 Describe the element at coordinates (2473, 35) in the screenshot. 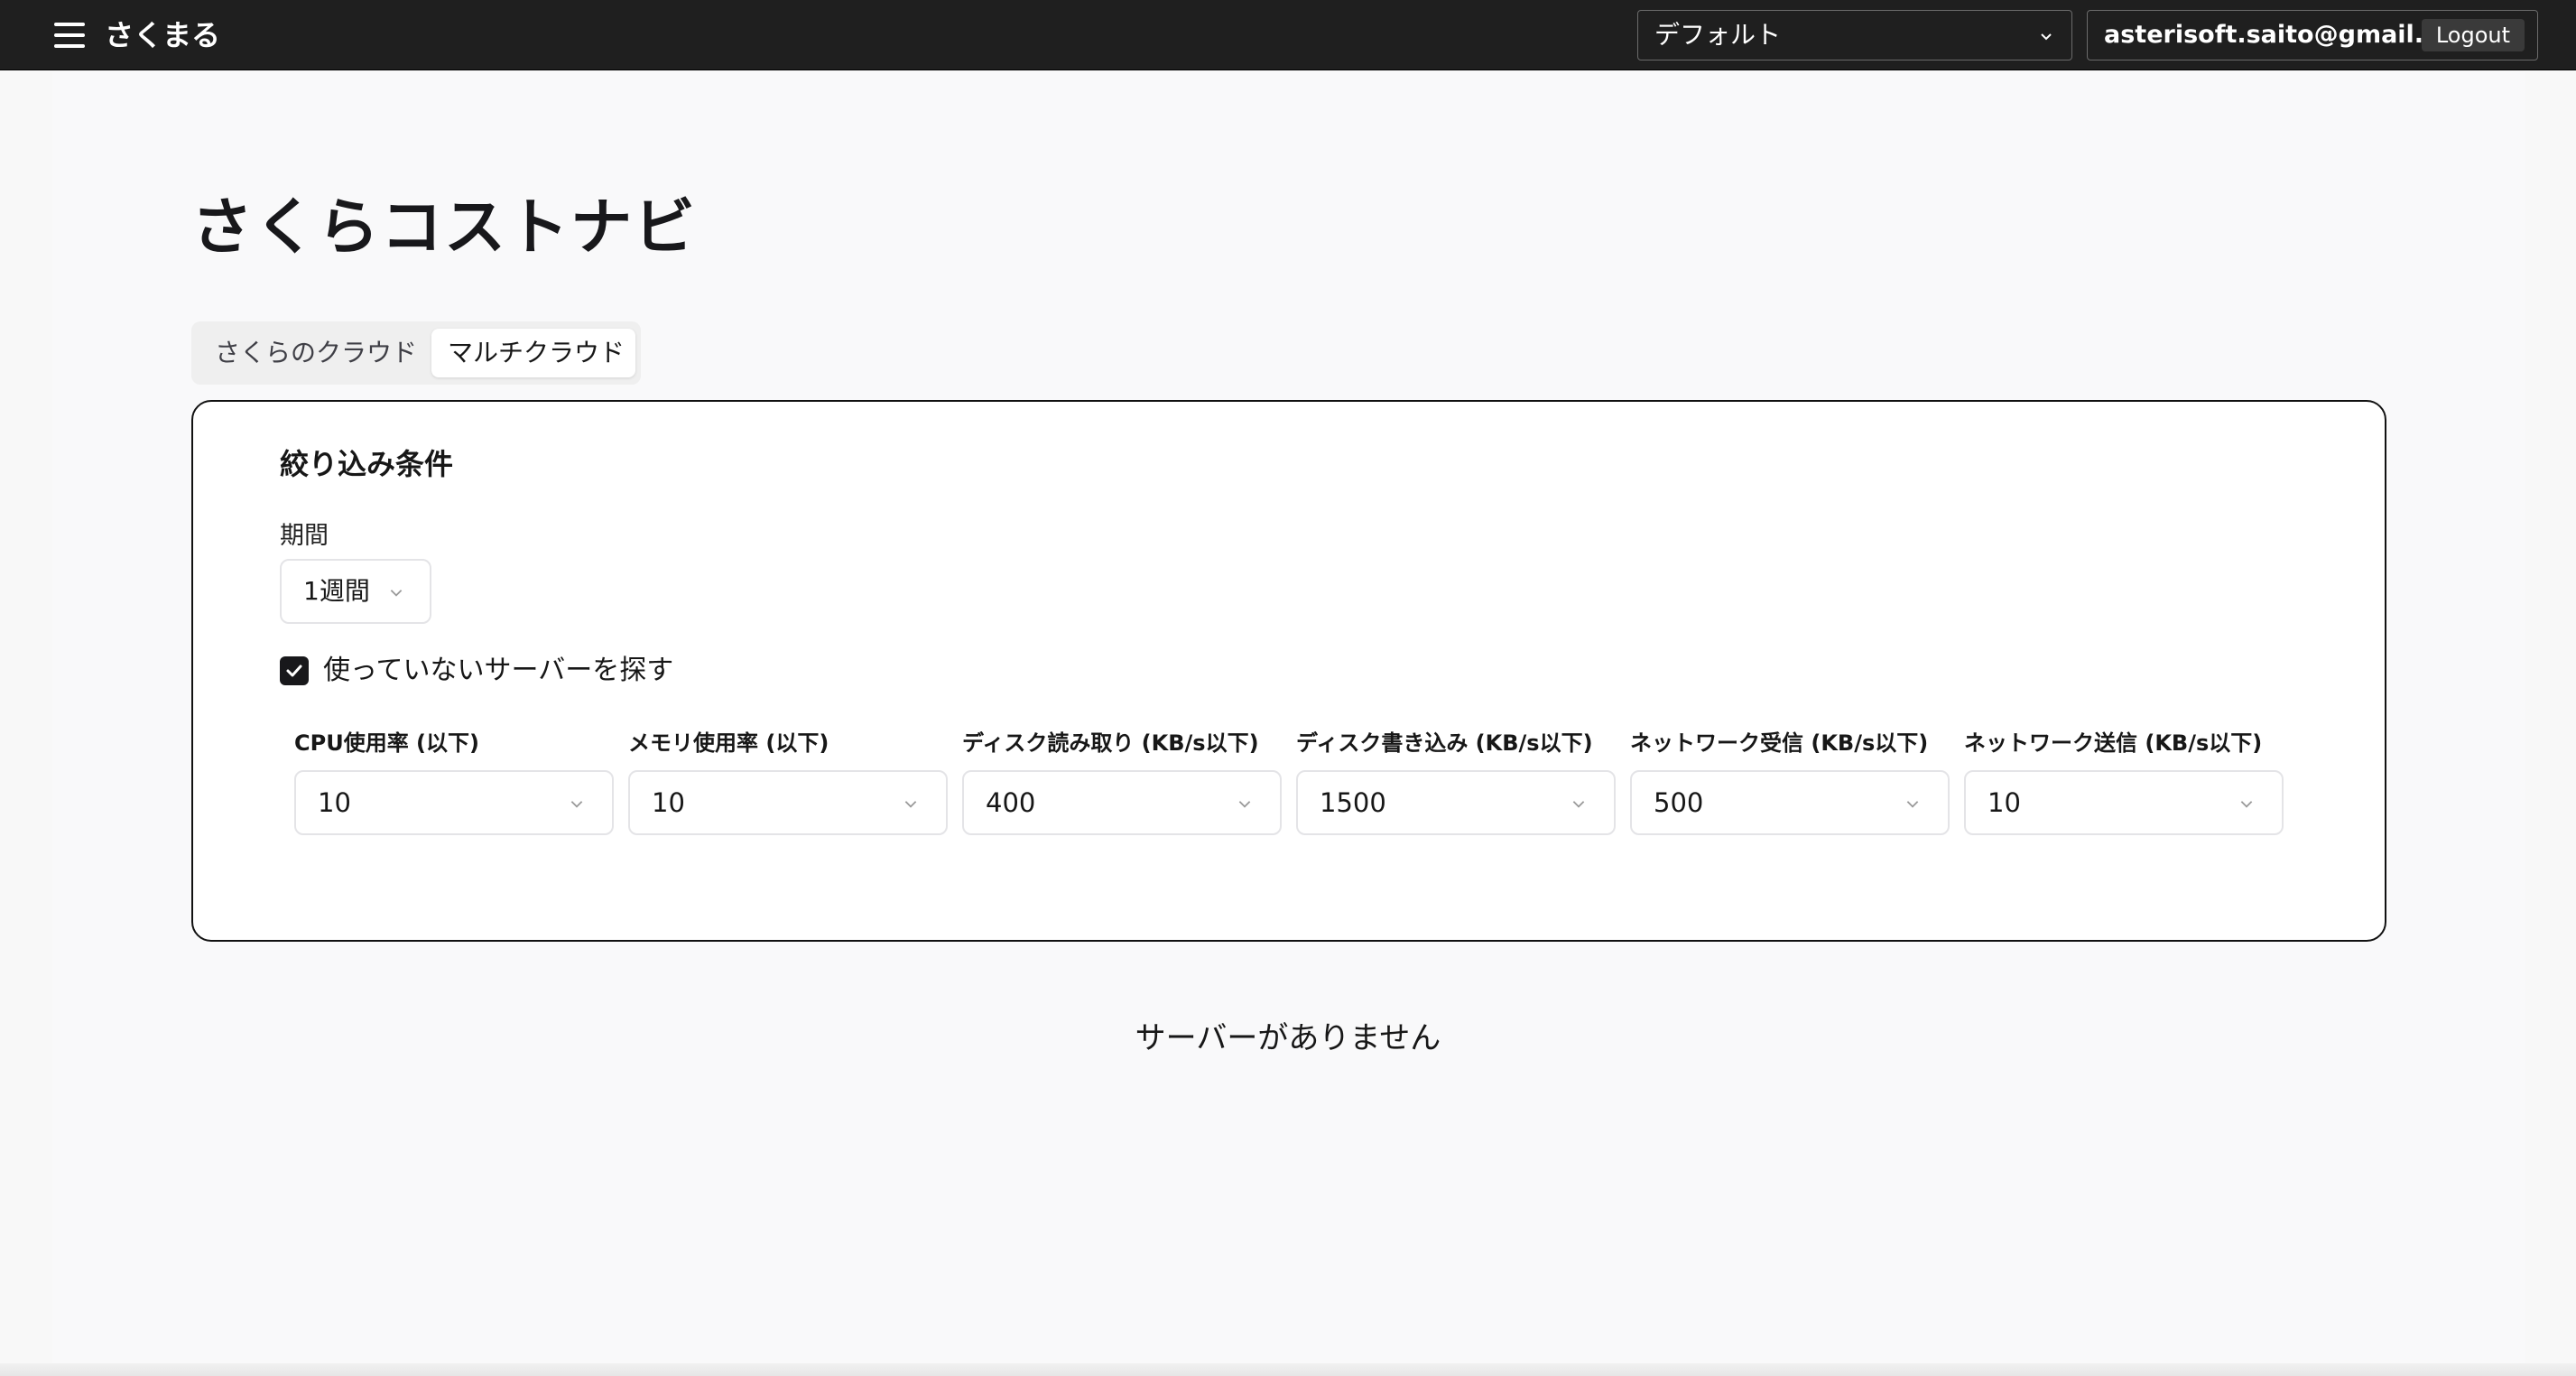

I see `logout-button: Logout` at that location.